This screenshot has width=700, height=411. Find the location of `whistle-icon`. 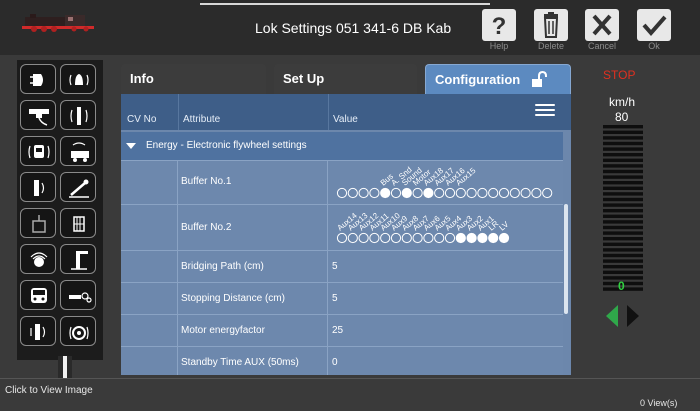

whistle-icon is located at coordinates (39, 117).